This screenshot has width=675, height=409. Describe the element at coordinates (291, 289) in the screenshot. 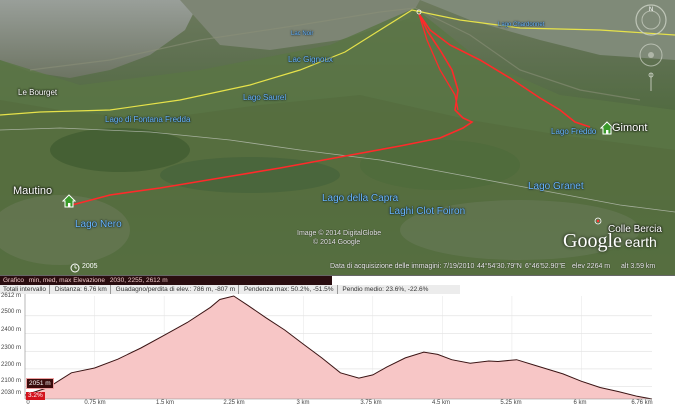

I see `max-slope-stat: Pendenza max: 50.2%, -51.5%` at that location.